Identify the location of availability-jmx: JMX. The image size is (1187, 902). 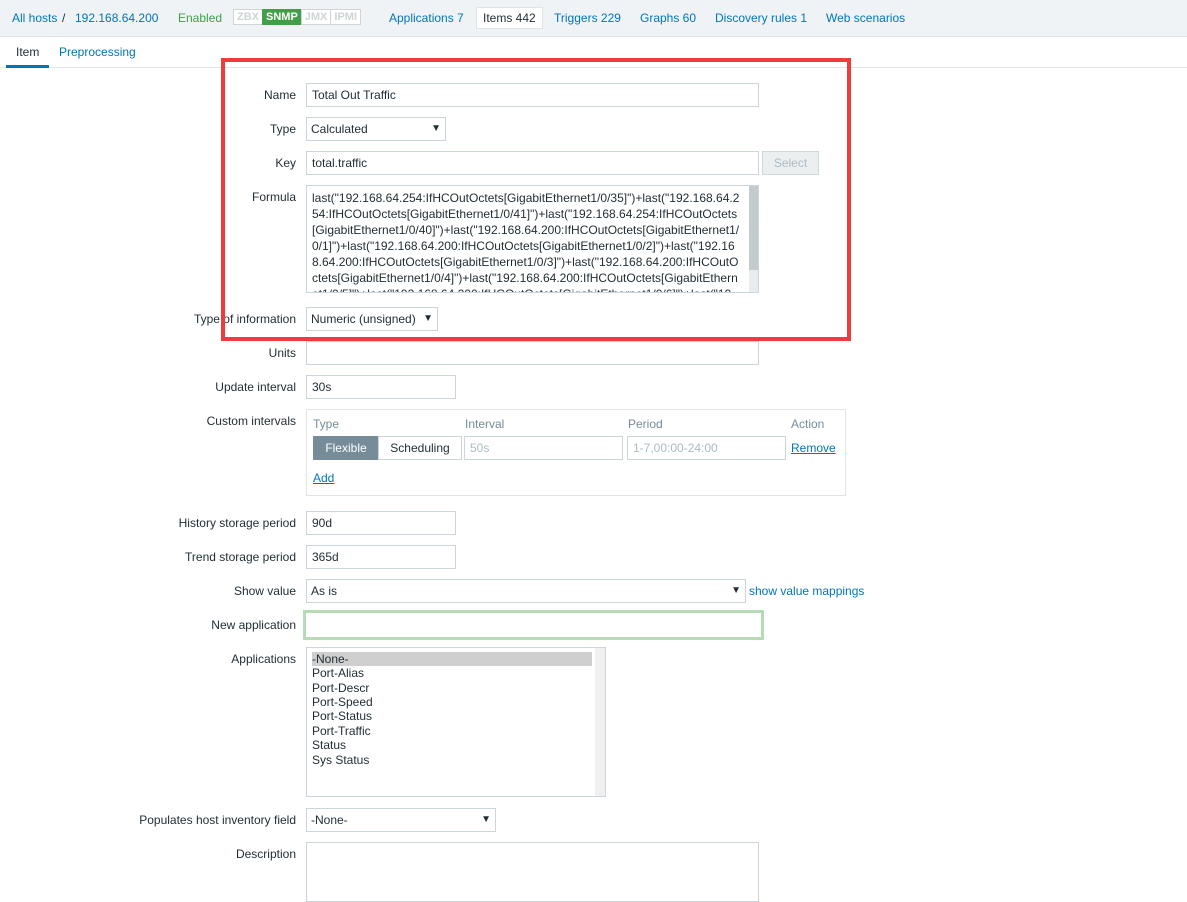
(316, 17).